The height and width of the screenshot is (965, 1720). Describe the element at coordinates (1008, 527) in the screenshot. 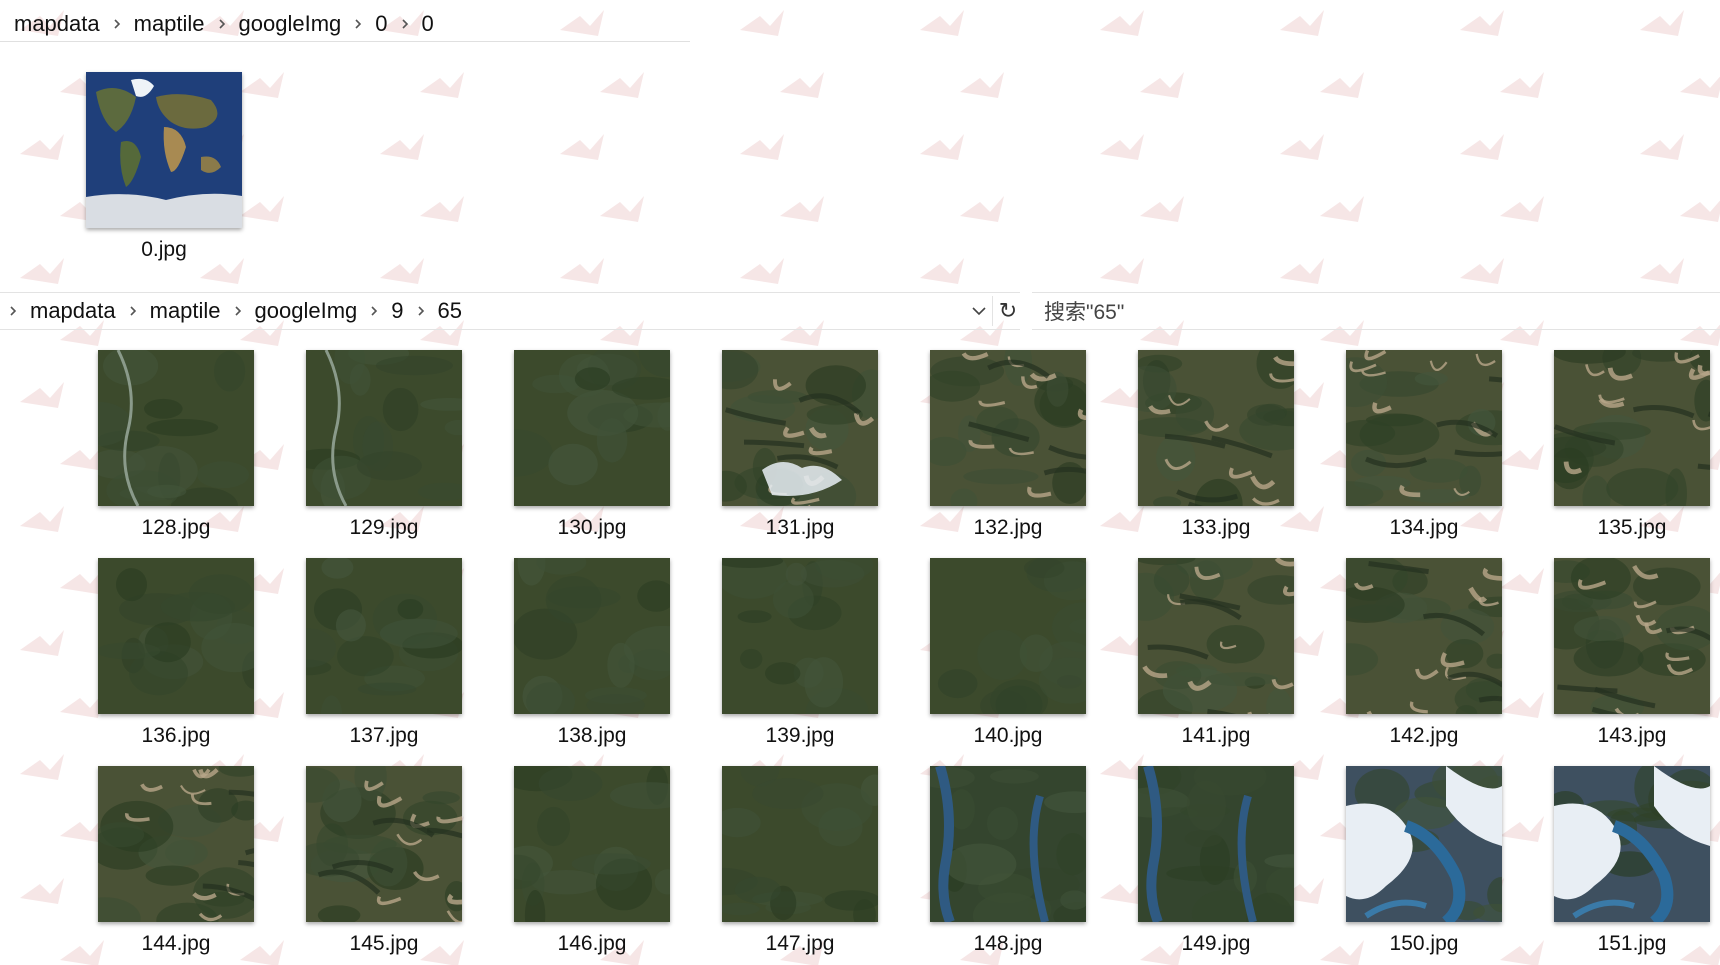

I see `file-name: 132.jpg` at that location.